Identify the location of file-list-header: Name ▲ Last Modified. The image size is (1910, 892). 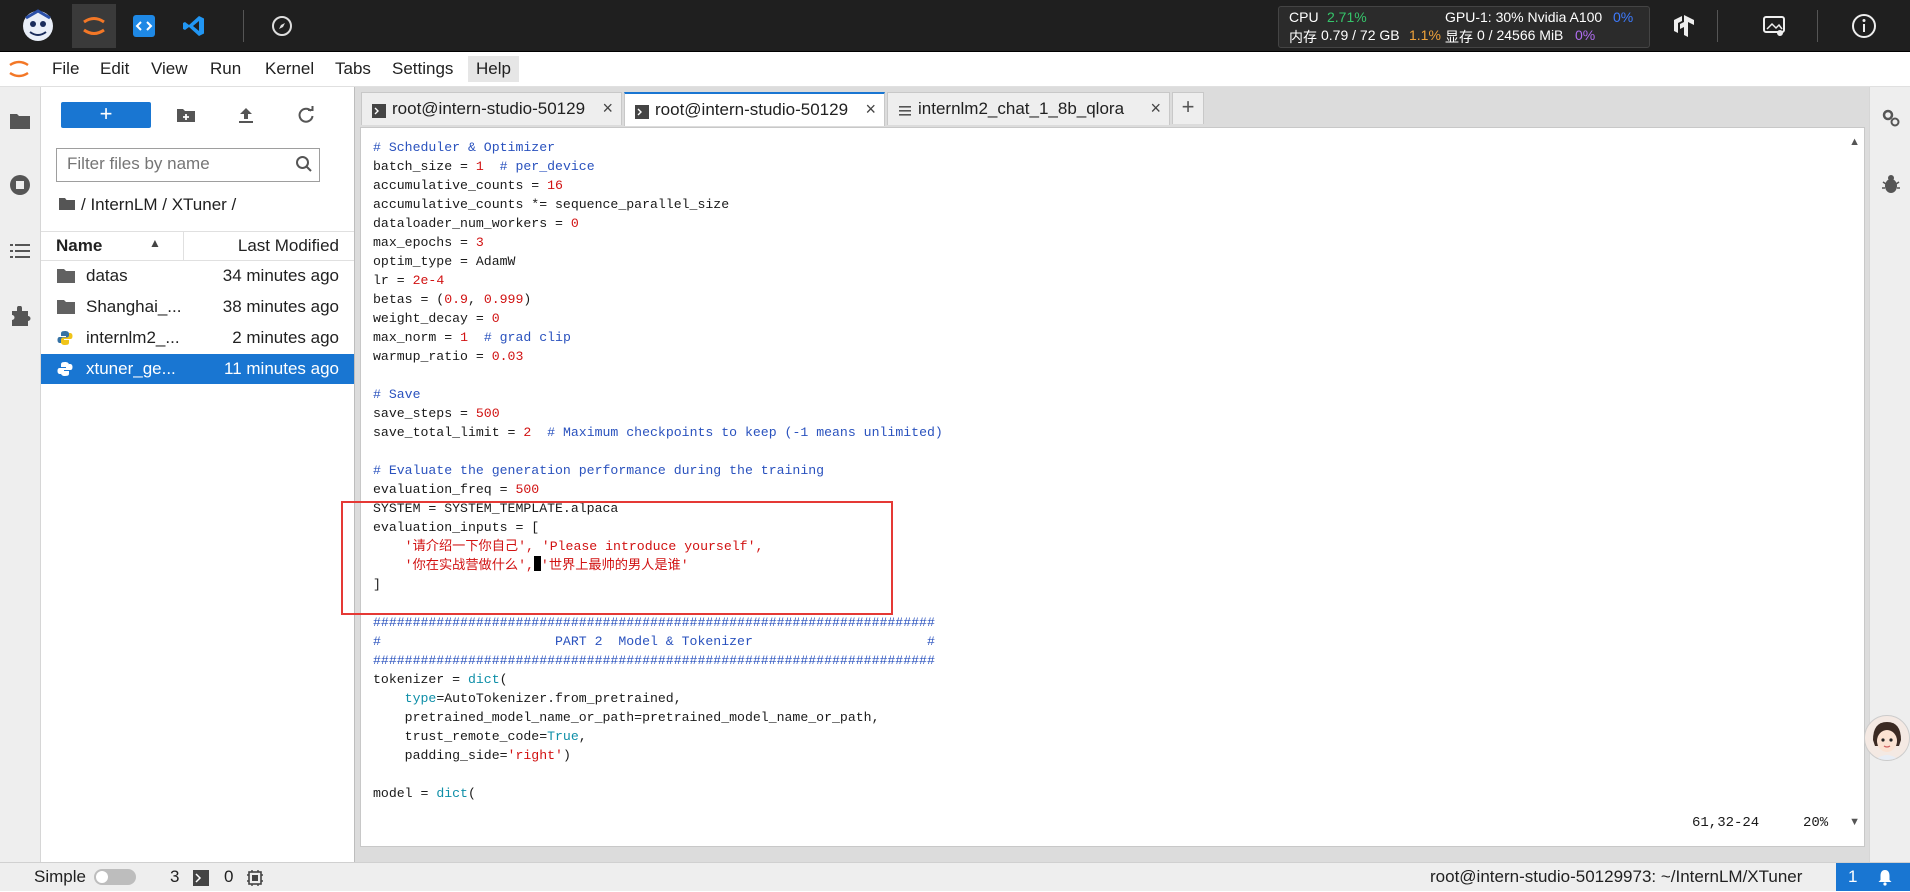
(197, 246).